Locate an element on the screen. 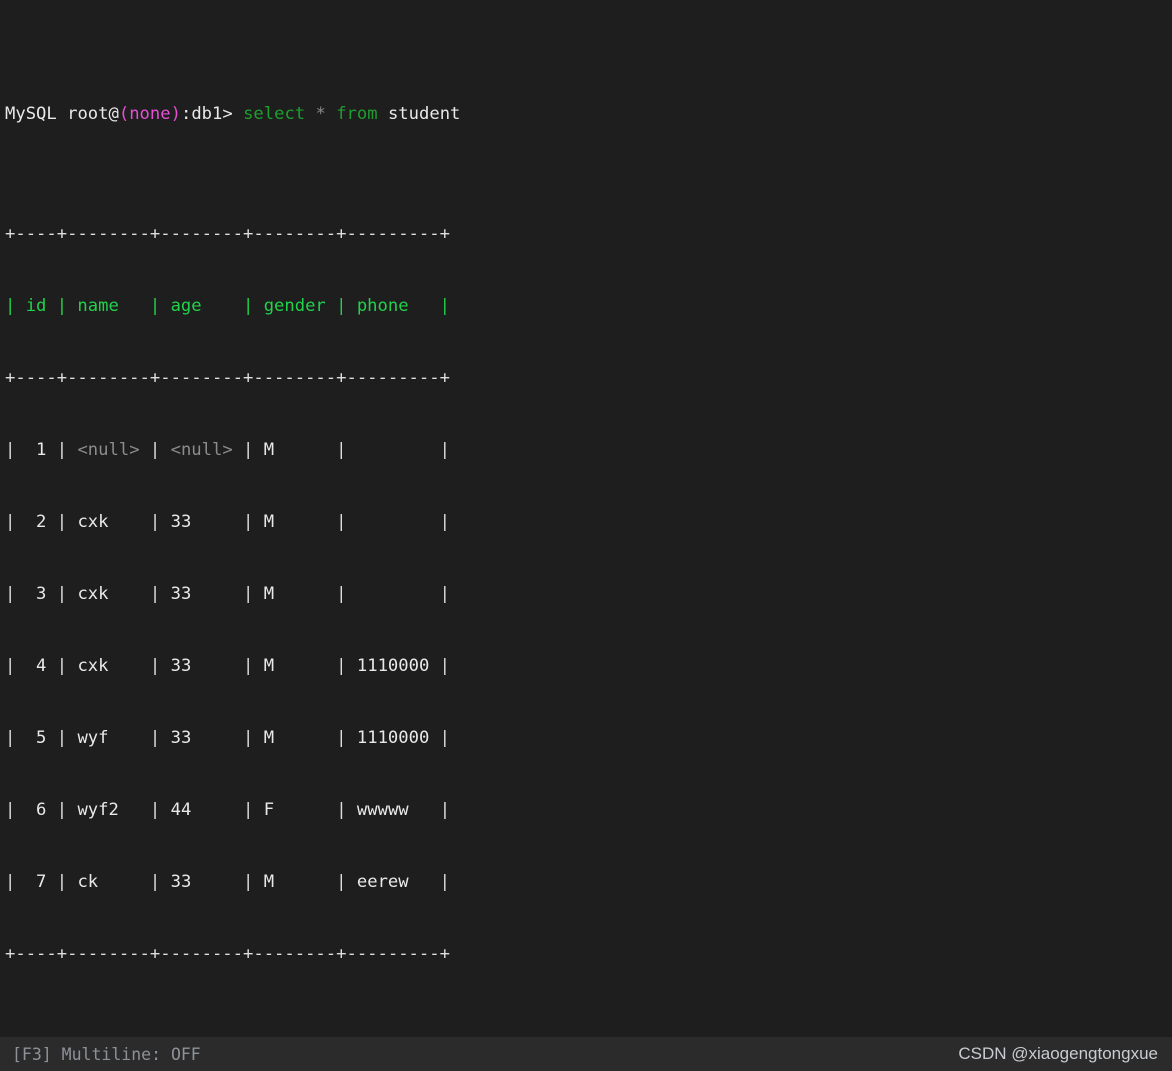 This screenshot has height=1071, width=1172. cell-phone: eerew is located at coordinates (382, 882).